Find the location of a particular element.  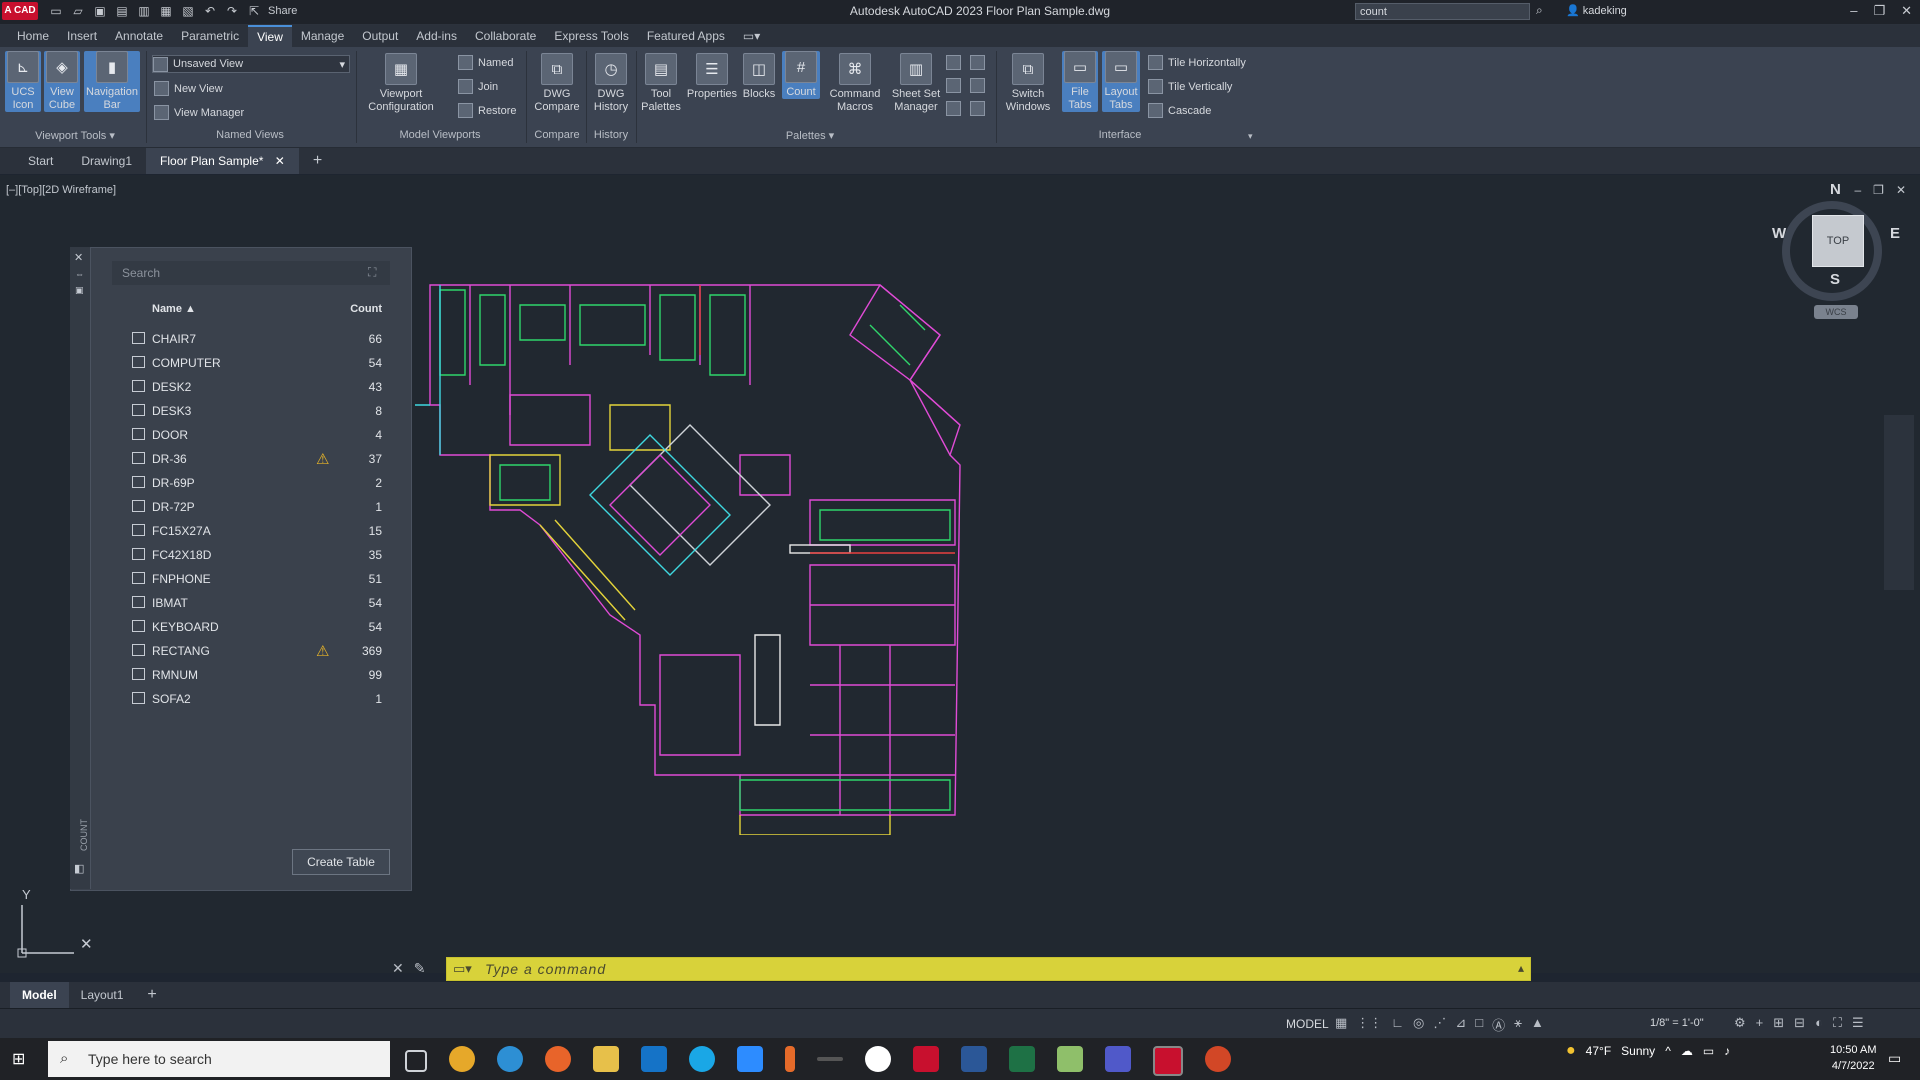

teams-icon is located at coordinates (1118, 1059).